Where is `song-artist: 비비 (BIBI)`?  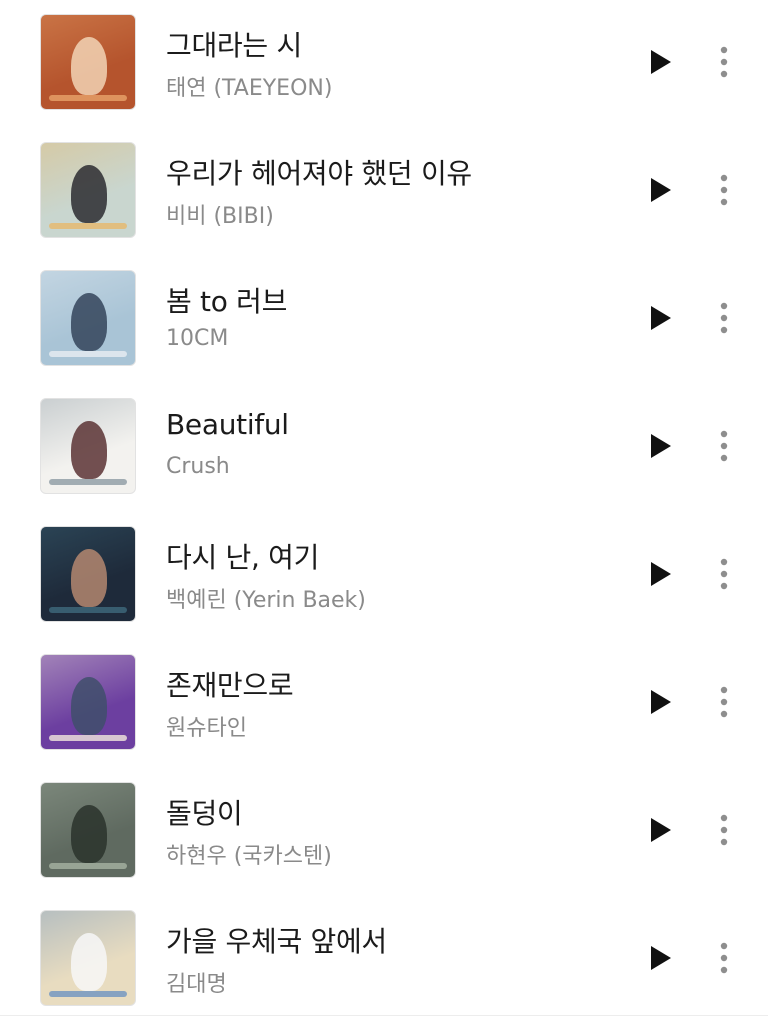
song-artist: 비비 (BIBI) is located at coordinates (220, 214).